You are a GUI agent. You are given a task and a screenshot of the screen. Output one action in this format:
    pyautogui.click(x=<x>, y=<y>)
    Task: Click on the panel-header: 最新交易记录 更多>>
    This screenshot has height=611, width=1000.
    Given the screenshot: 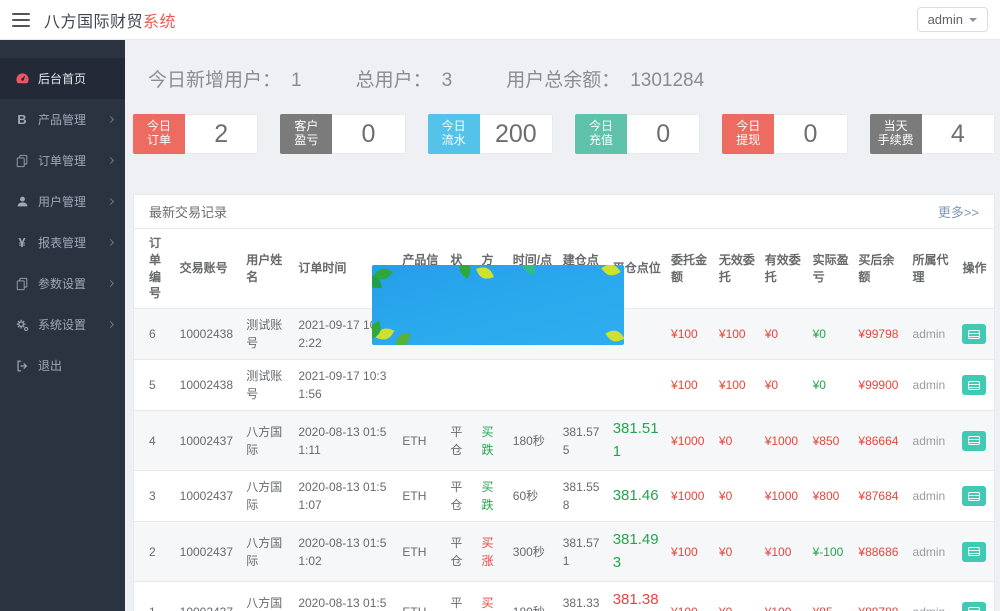 What is the action you would take?
    pyautogui.click(x=564, y=212)
    